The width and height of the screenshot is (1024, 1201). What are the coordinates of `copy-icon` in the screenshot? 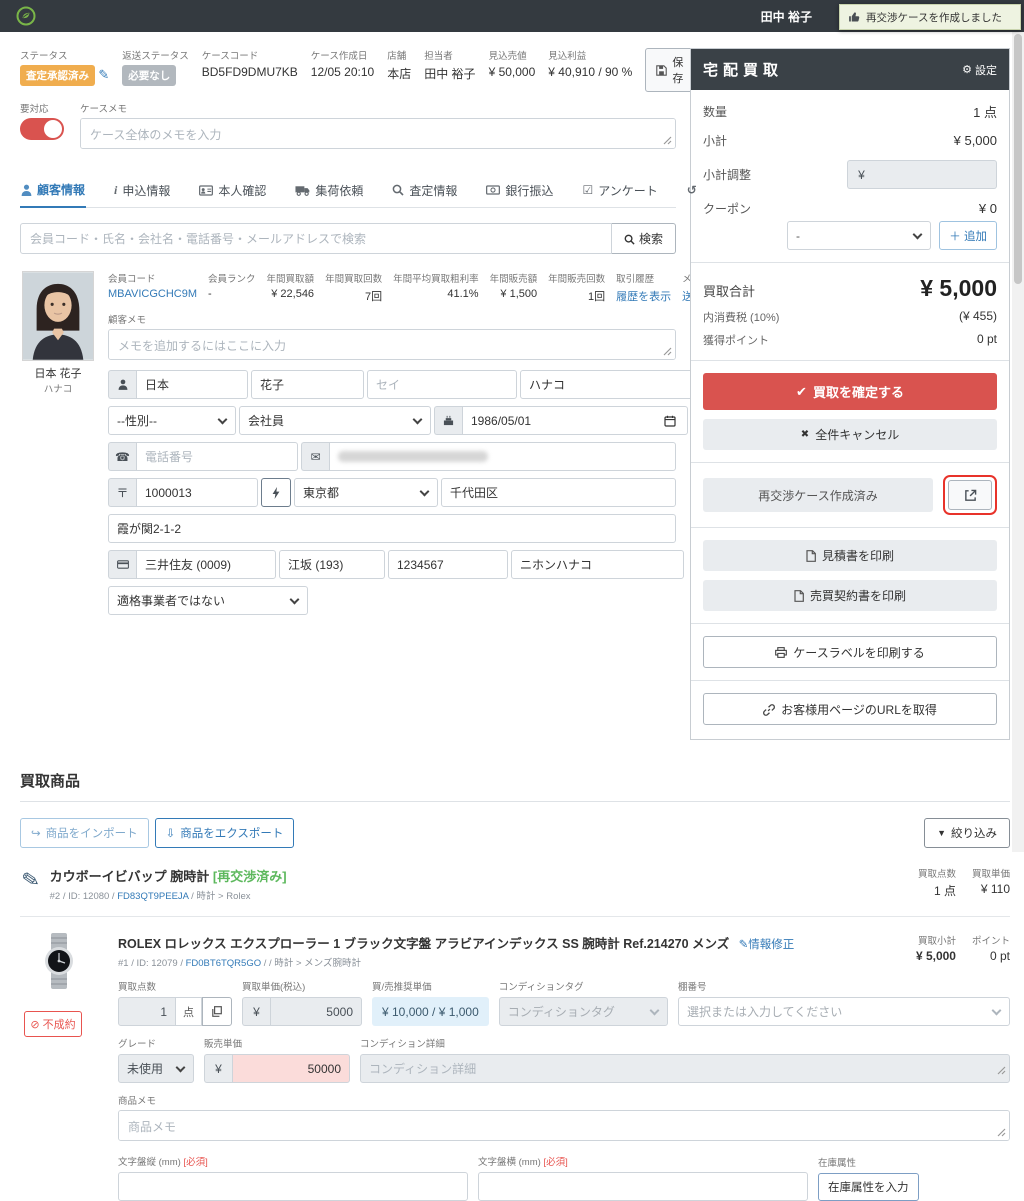 It's located at (217, 1011).